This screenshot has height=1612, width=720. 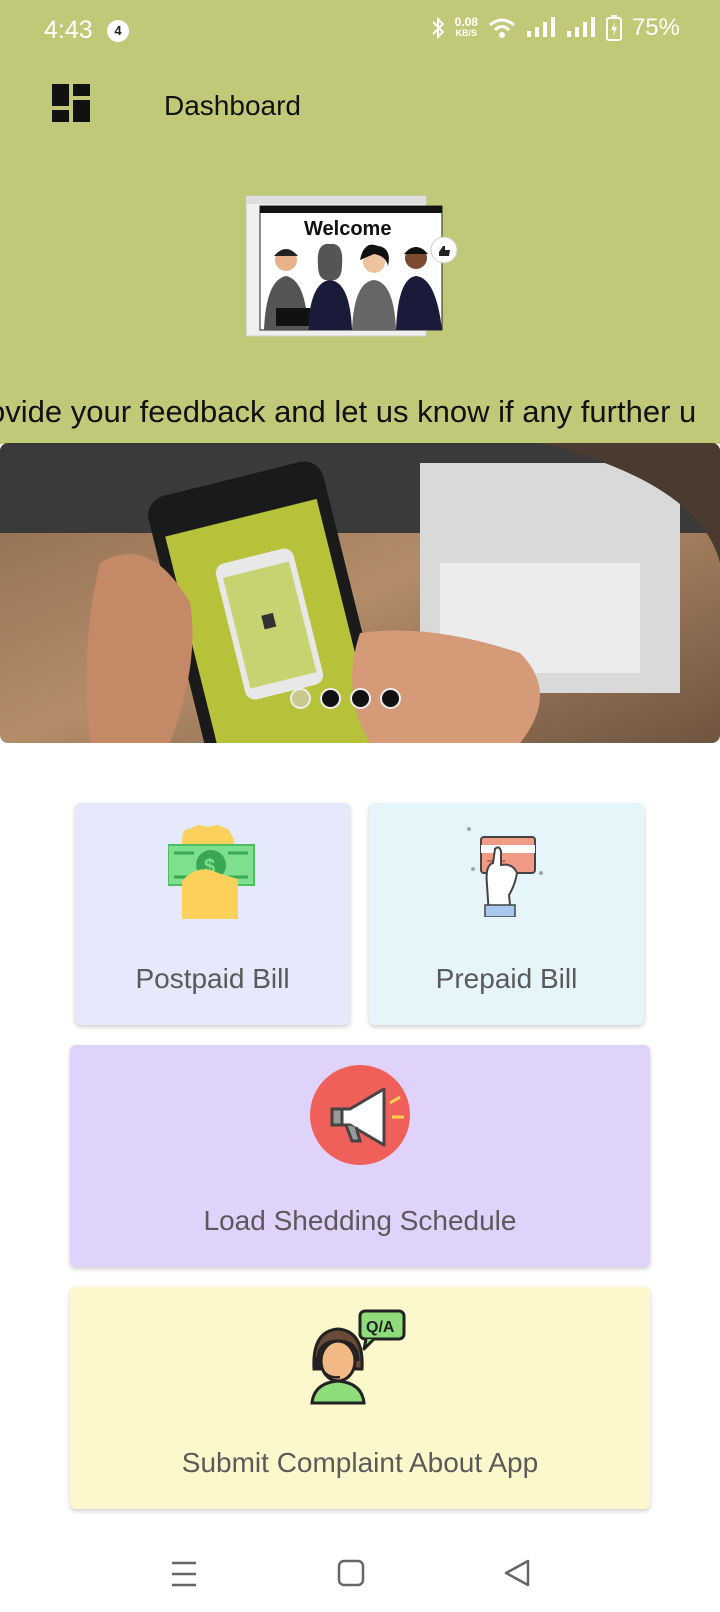 What do you see at coordinates (466, 33) in the screenshot?
I see `network-speed-unit: KB/S` at bounding box center [466, 33].